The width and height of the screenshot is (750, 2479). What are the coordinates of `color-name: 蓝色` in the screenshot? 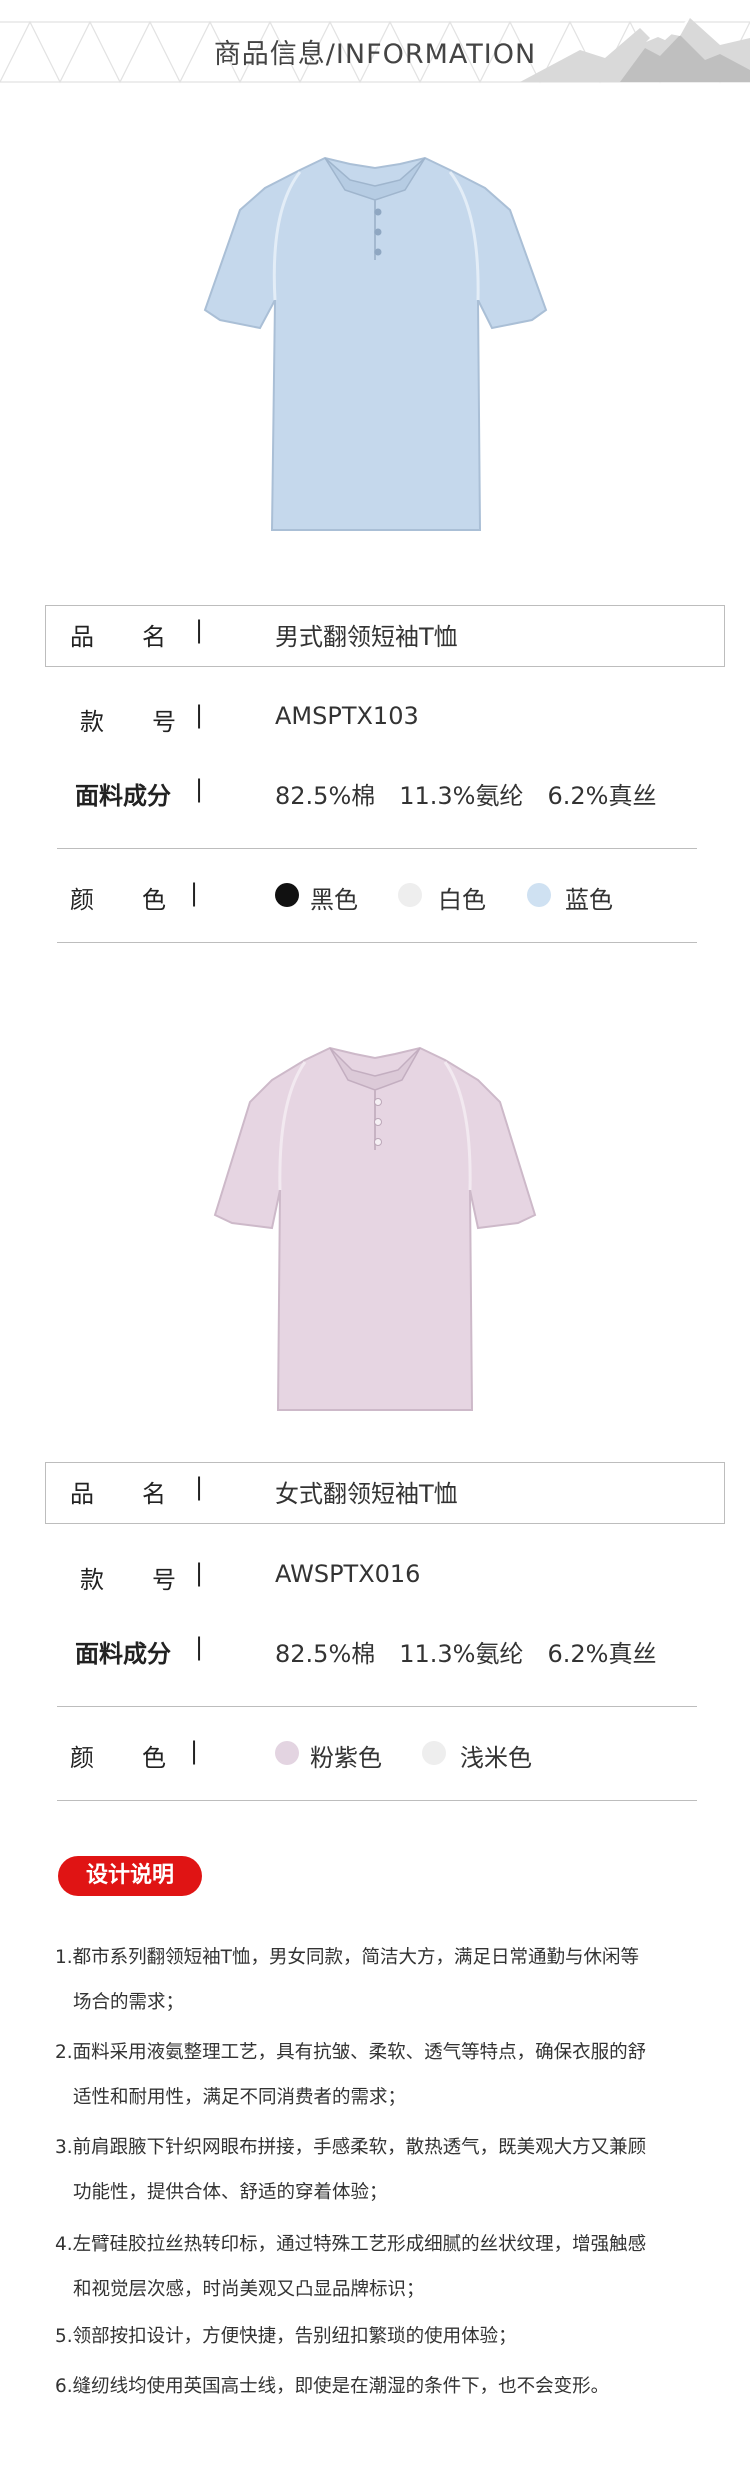 It's located at (589, 900).